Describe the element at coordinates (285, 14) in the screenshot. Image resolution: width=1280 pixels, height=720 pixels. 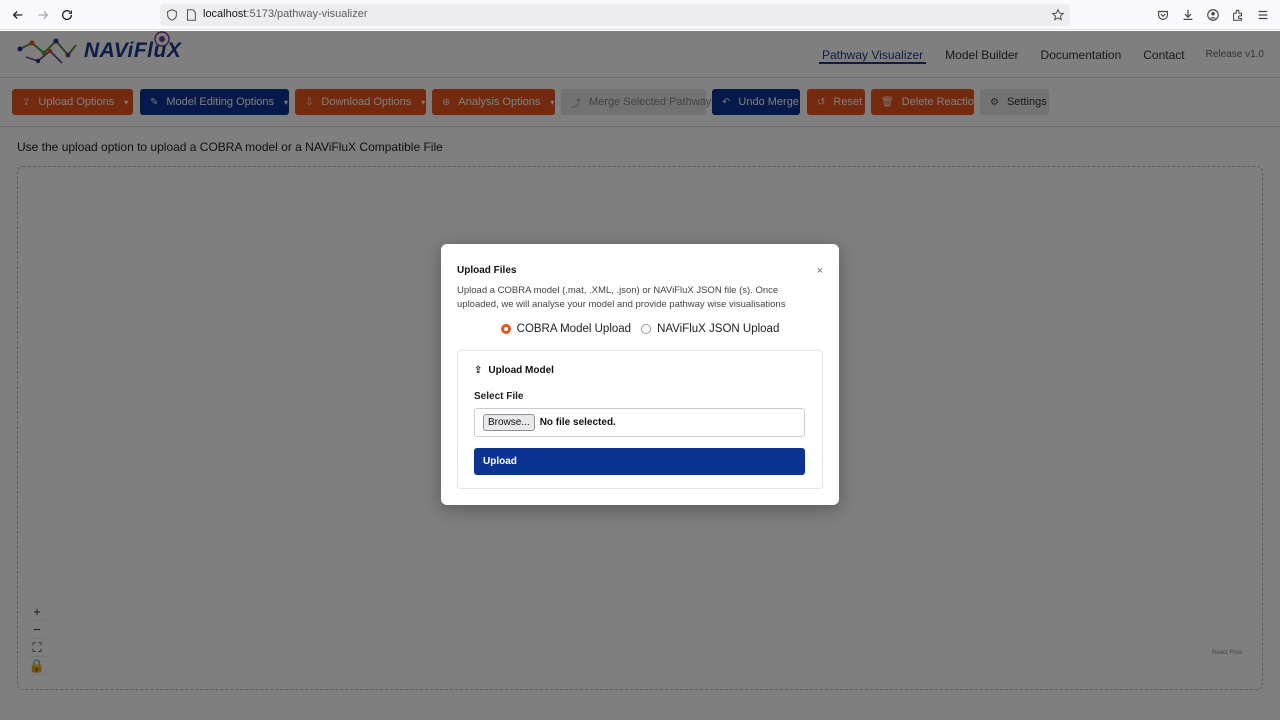
I see `url-text: localhost:5173/pathway-visualizer` at that location.